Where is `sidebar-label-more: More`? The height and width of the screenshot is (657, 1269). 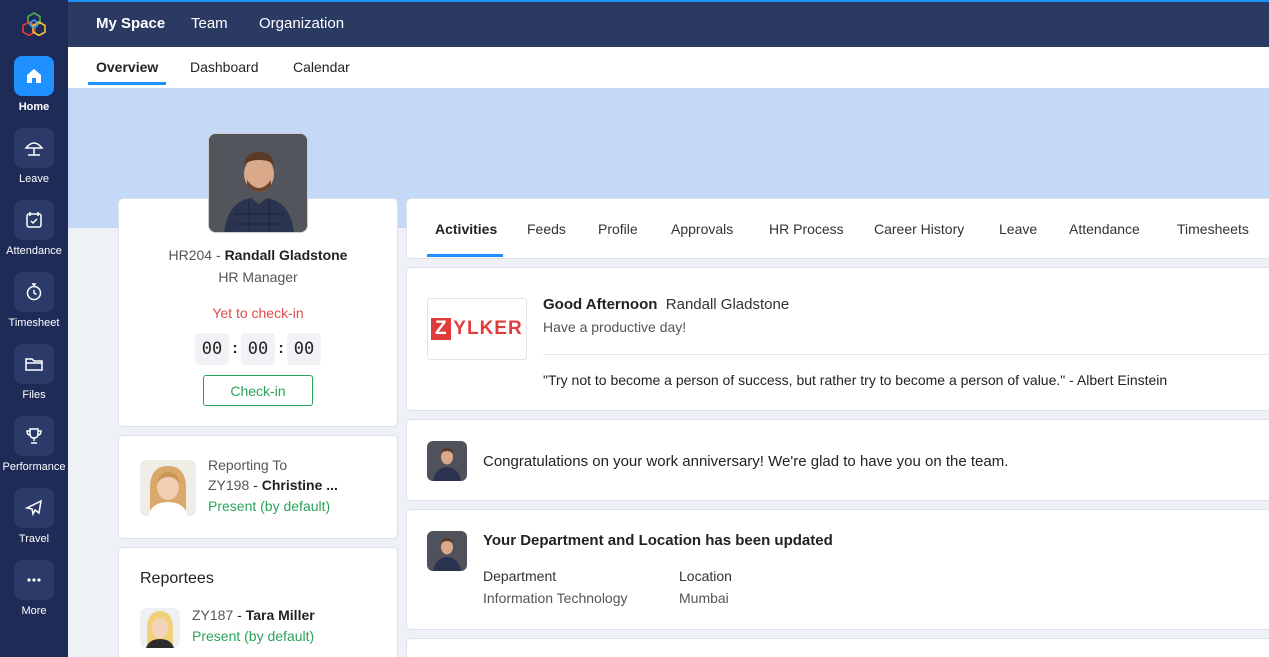 sidebar-label-more: More is located at coordinates (34, 611).